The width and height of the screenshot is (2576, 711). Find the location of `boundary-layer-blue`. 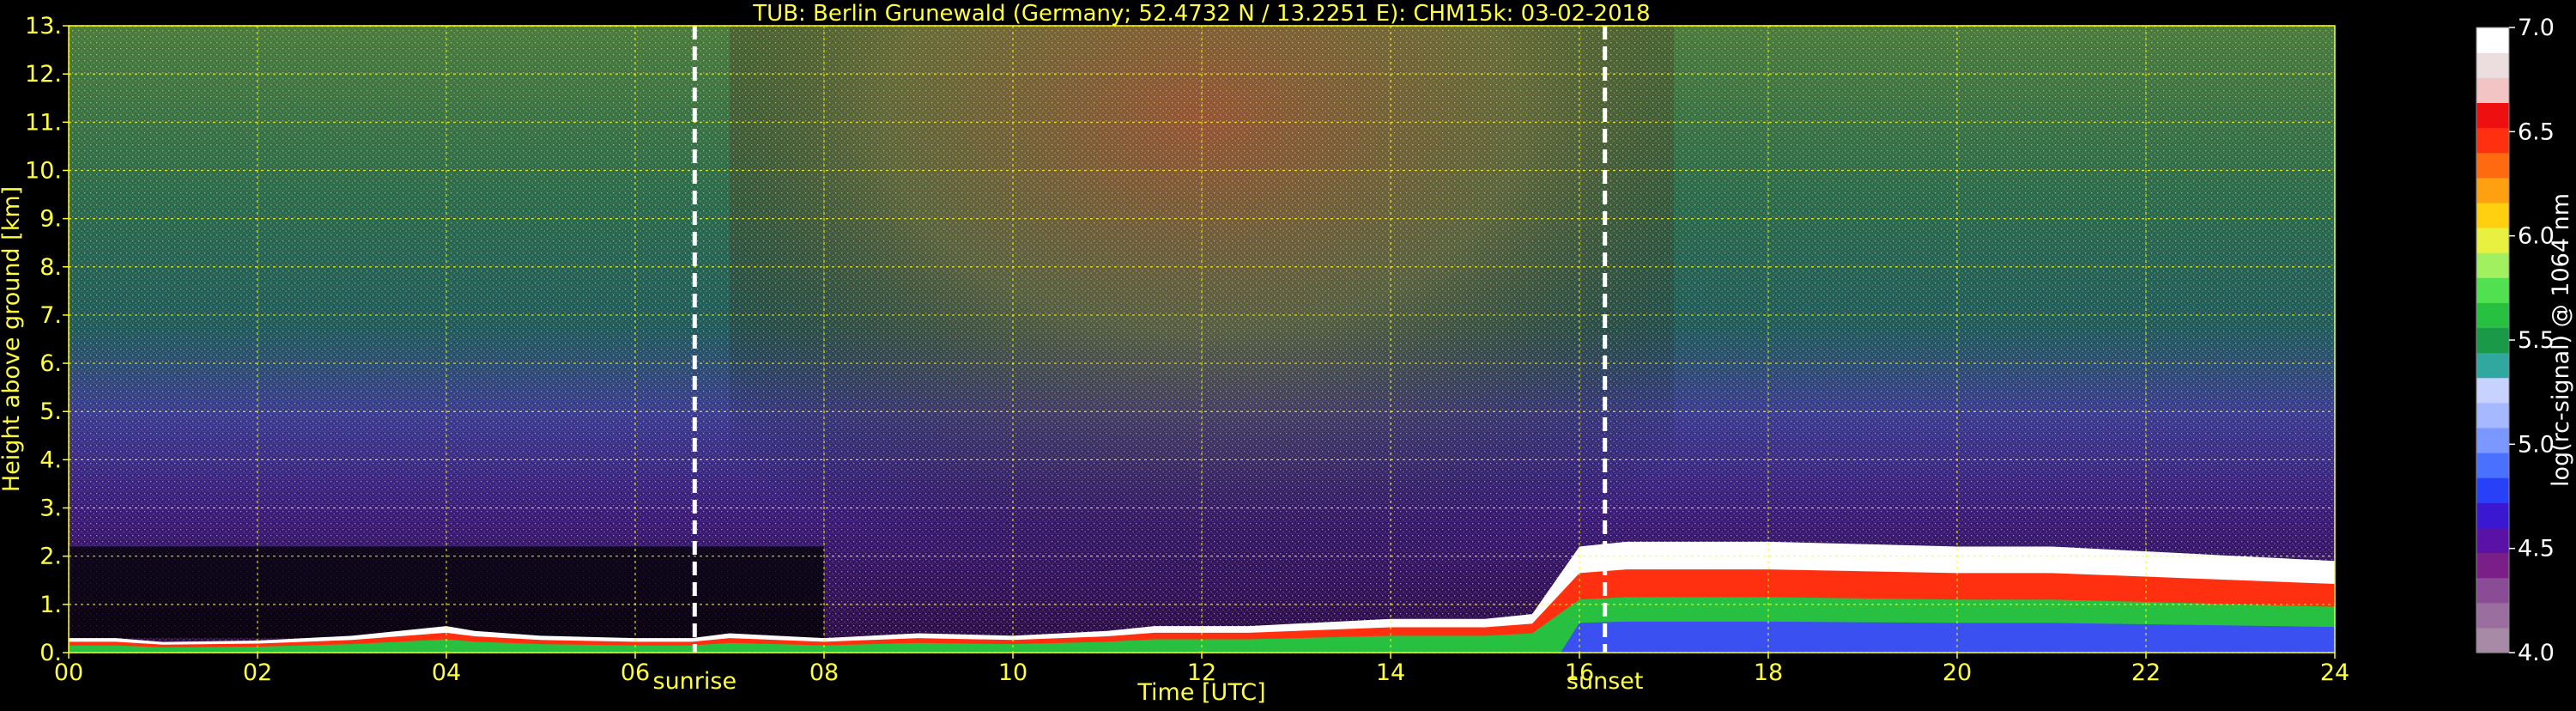

boundary-layer-blue is located at coordinates (1948, 637).